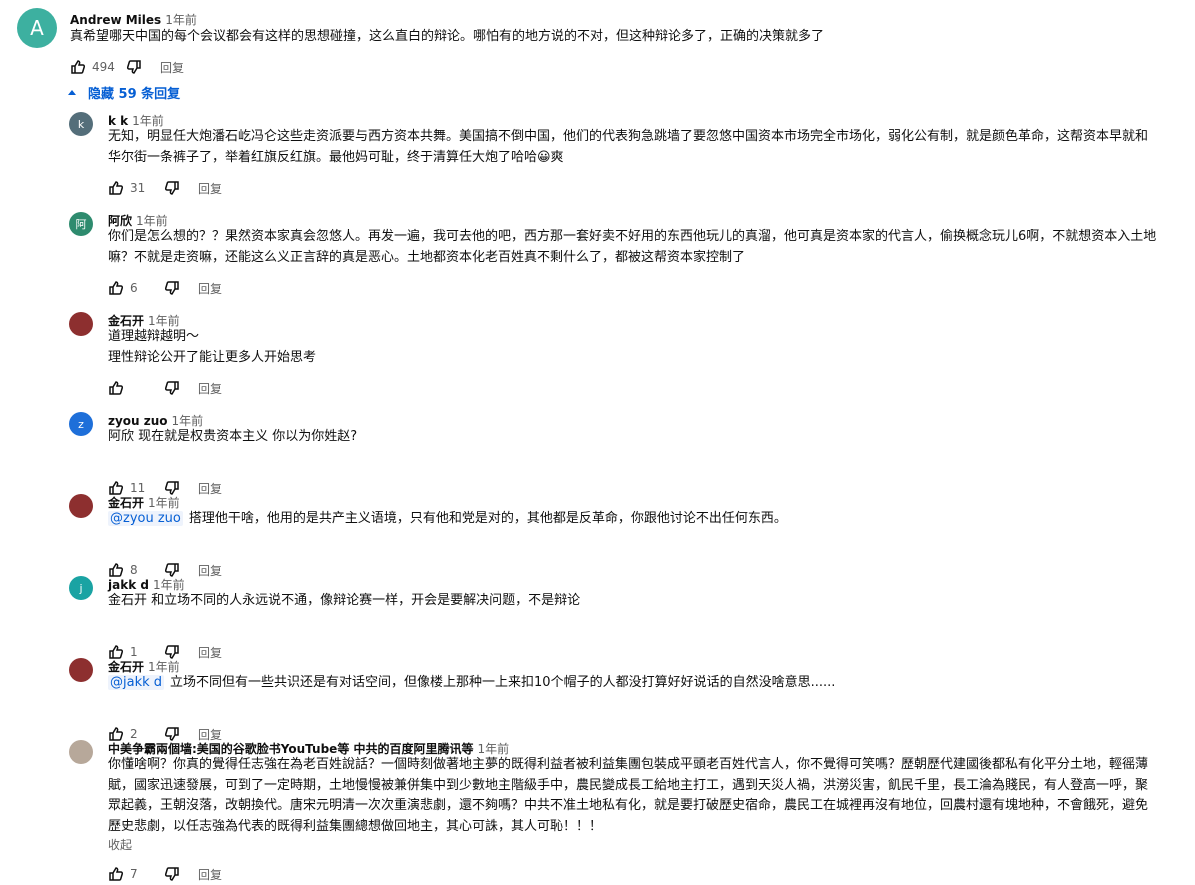  Describe the element at coordinates (118, 121) in the screenshot. I see `reply-author: k k` at that location.